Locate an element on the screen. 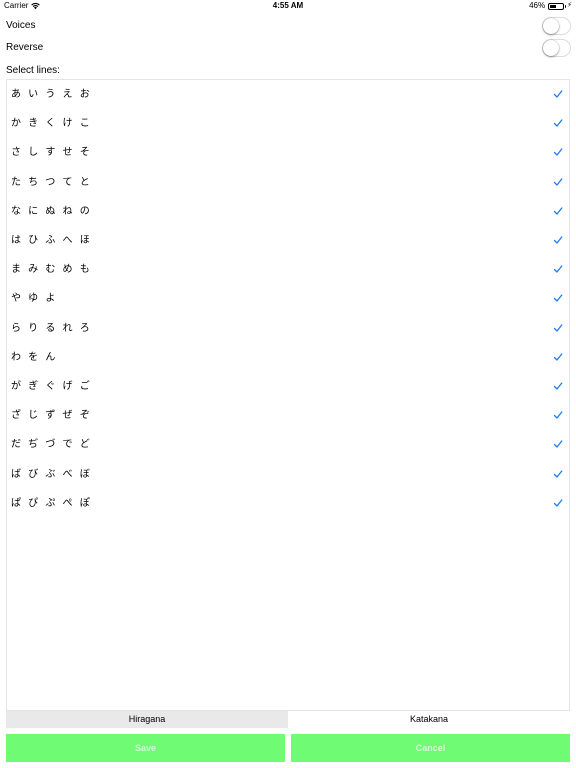 Image resolution: width=576 pixels, height=768 pixels. voices-label: Voices is located at coordinates (21, 25).